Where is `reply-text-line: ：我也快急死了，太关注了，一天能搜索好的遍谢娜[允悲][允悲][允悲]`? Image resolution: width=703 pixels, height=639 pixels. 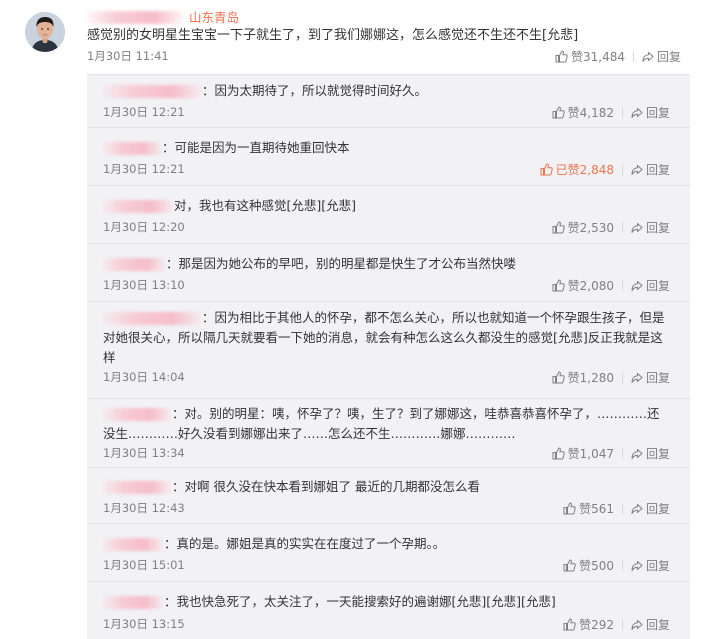
reply-text-line: ：我也快急死了，太关注了，一天能搜索好的遍谢娜[允悲][允悲][允悲] is located at coordinates (385, 602).